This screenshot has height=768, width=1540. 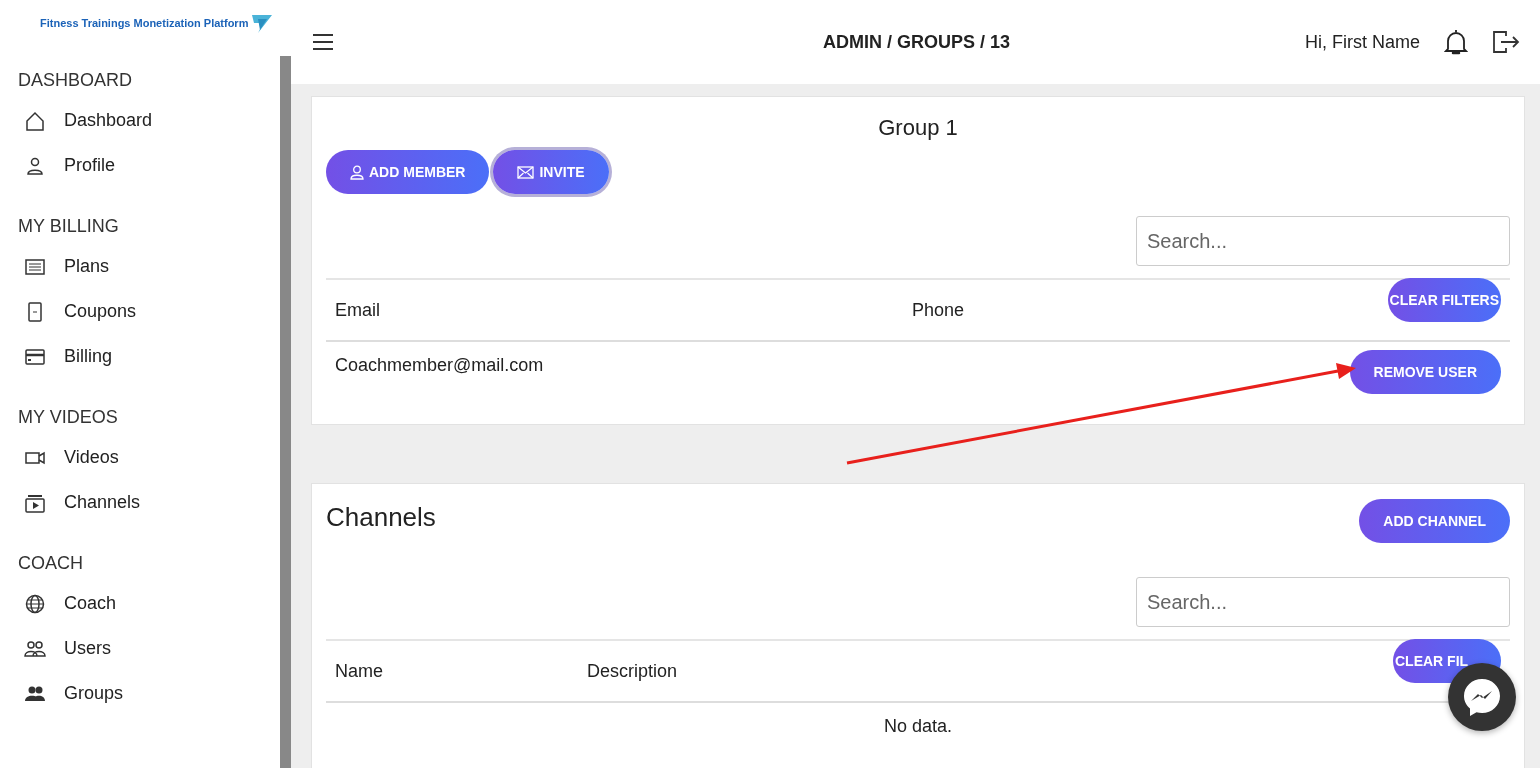 I want to click on empty-message: No data., so click(x=917, y=726).